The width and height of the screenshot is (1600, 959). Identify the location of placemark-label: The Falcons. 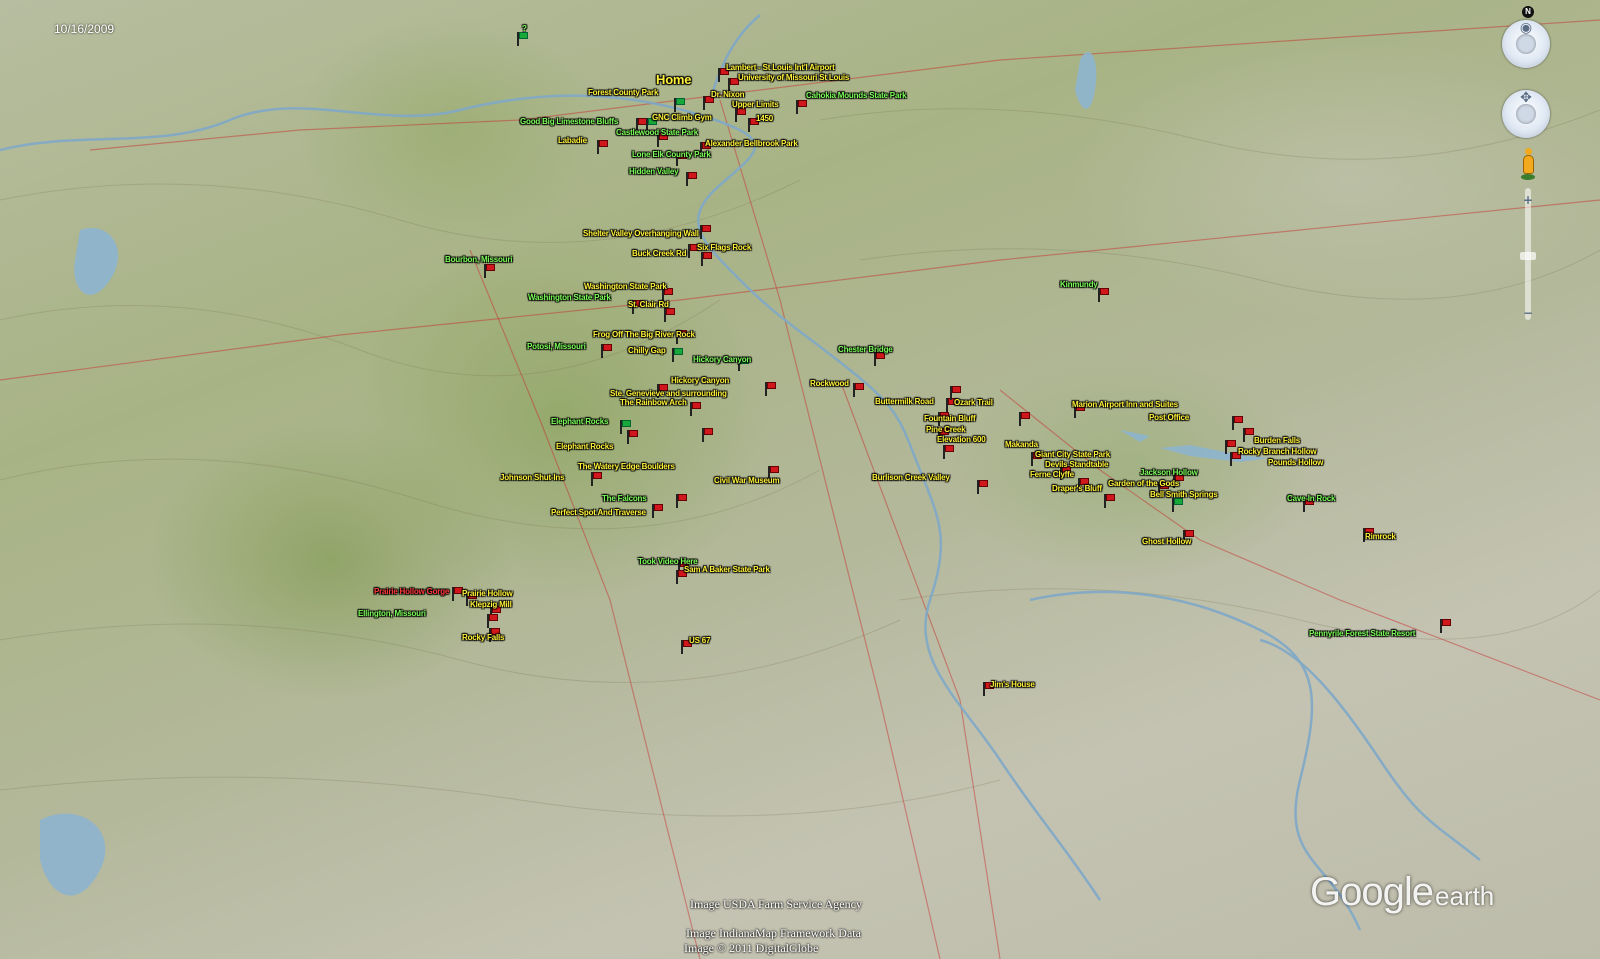
(624, 498).